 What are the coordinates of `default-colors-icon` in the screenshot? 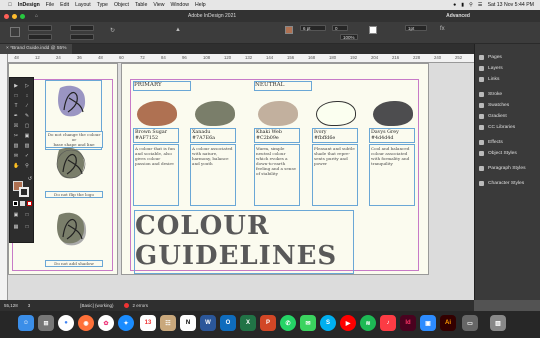 It's located at (15, 203).